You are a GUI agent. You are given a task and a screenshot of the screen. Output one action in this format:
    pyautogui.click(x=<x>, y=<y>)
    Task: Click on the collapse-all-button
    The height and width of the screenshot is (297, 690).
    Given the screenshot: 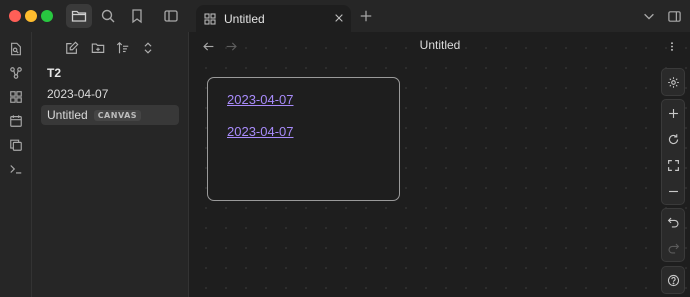 What is the action you would take?
    pyautogui.click(x=148, y=48)
    